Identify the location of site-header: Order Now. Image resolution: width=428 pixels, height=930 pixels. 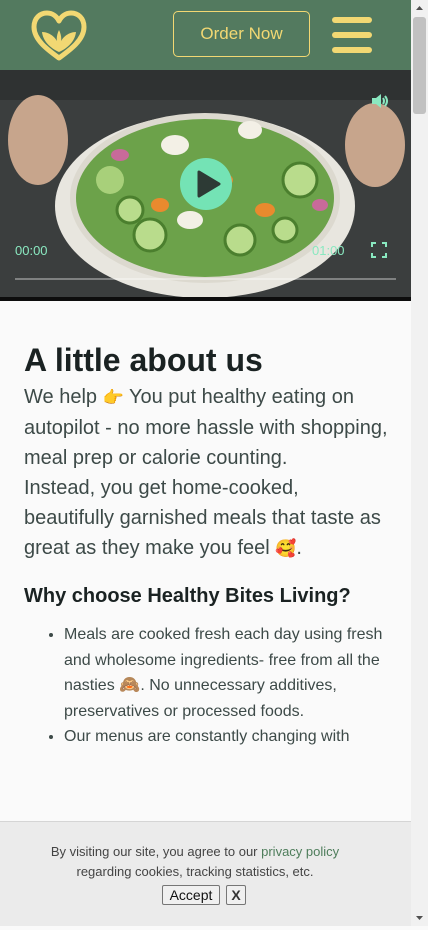
(205, 35).